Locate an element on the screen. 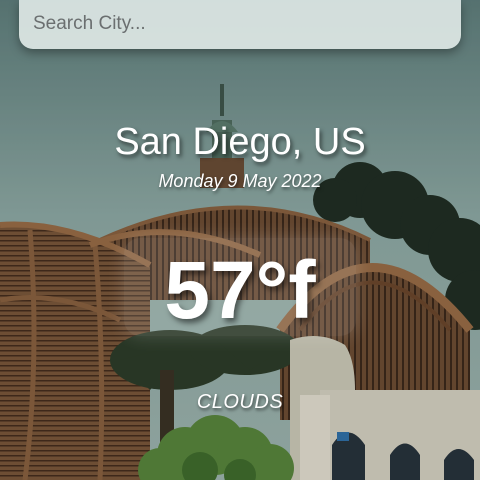 The height and width of the screenshot is (480, 480). search-input is located at coordinates (238, 24).